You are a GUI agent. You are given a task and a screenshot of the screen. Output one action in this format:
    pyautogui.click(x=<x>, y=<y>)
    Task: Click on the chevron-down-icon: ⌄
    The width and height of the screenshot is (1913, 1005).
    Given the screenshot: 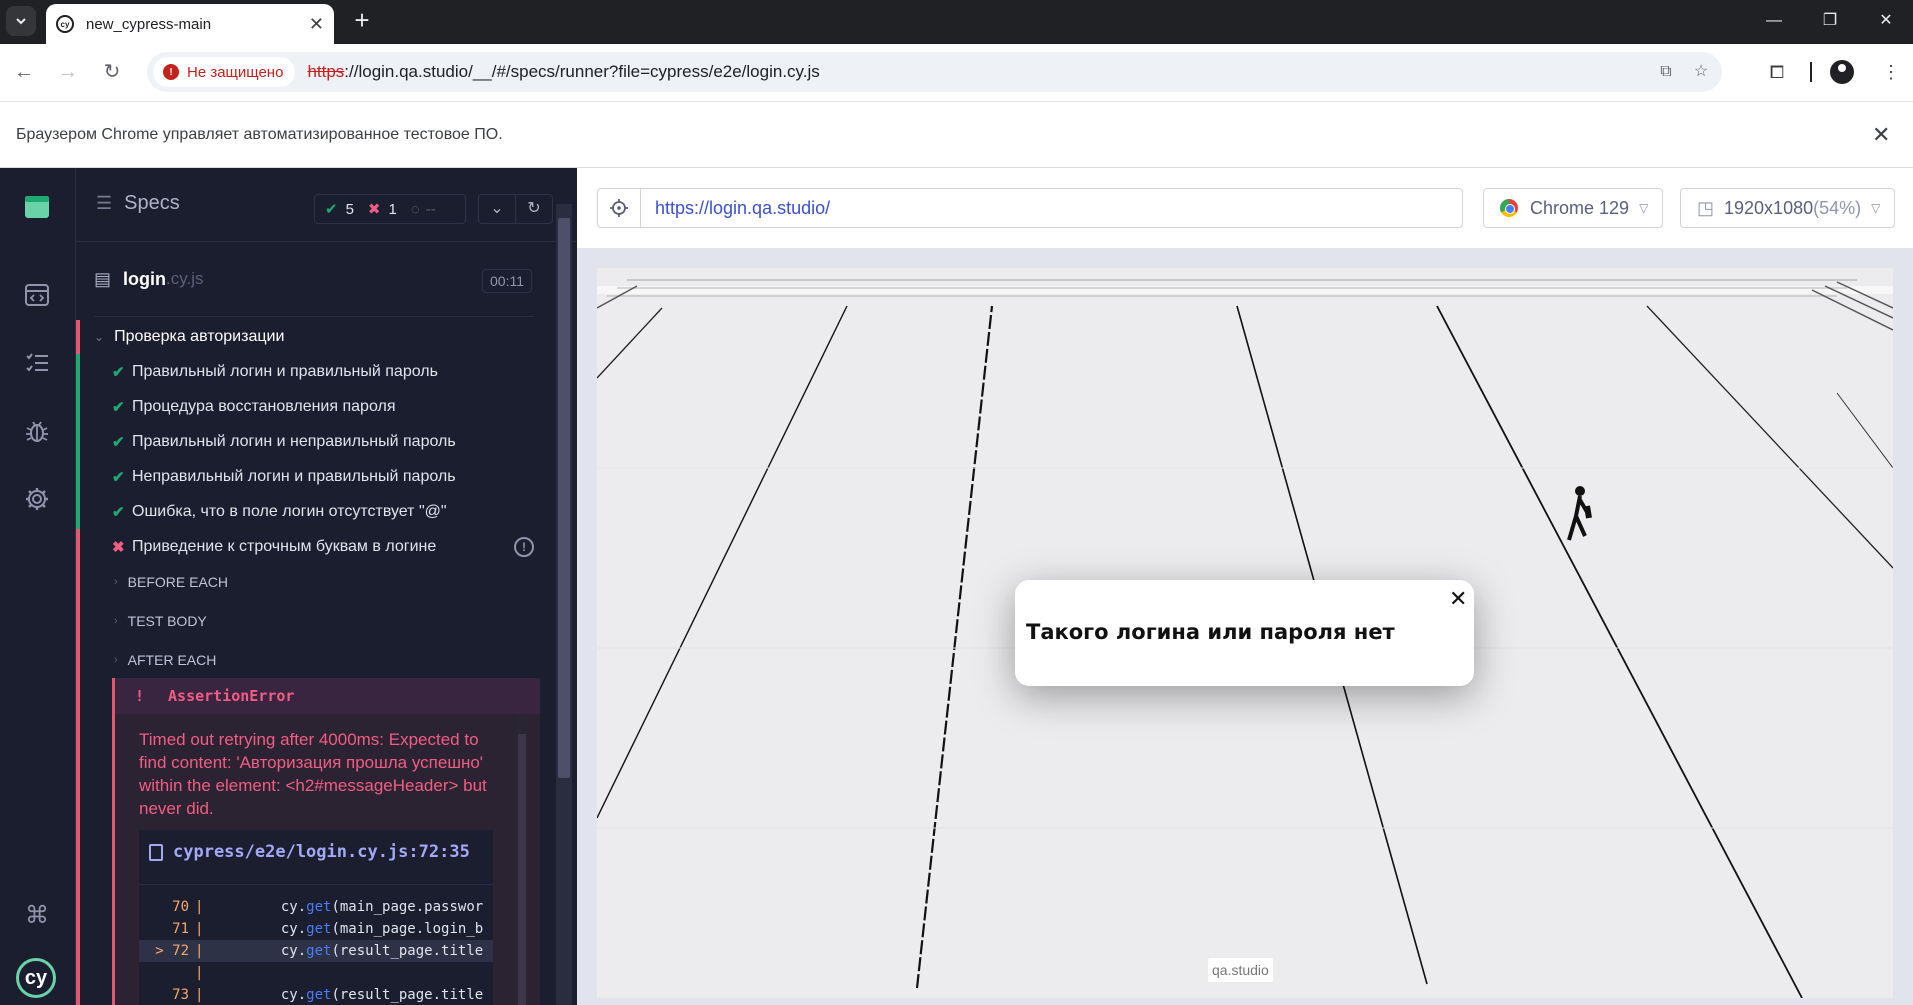 What is the action you would take?
    pyautogui.click(x=99, y=337)
    